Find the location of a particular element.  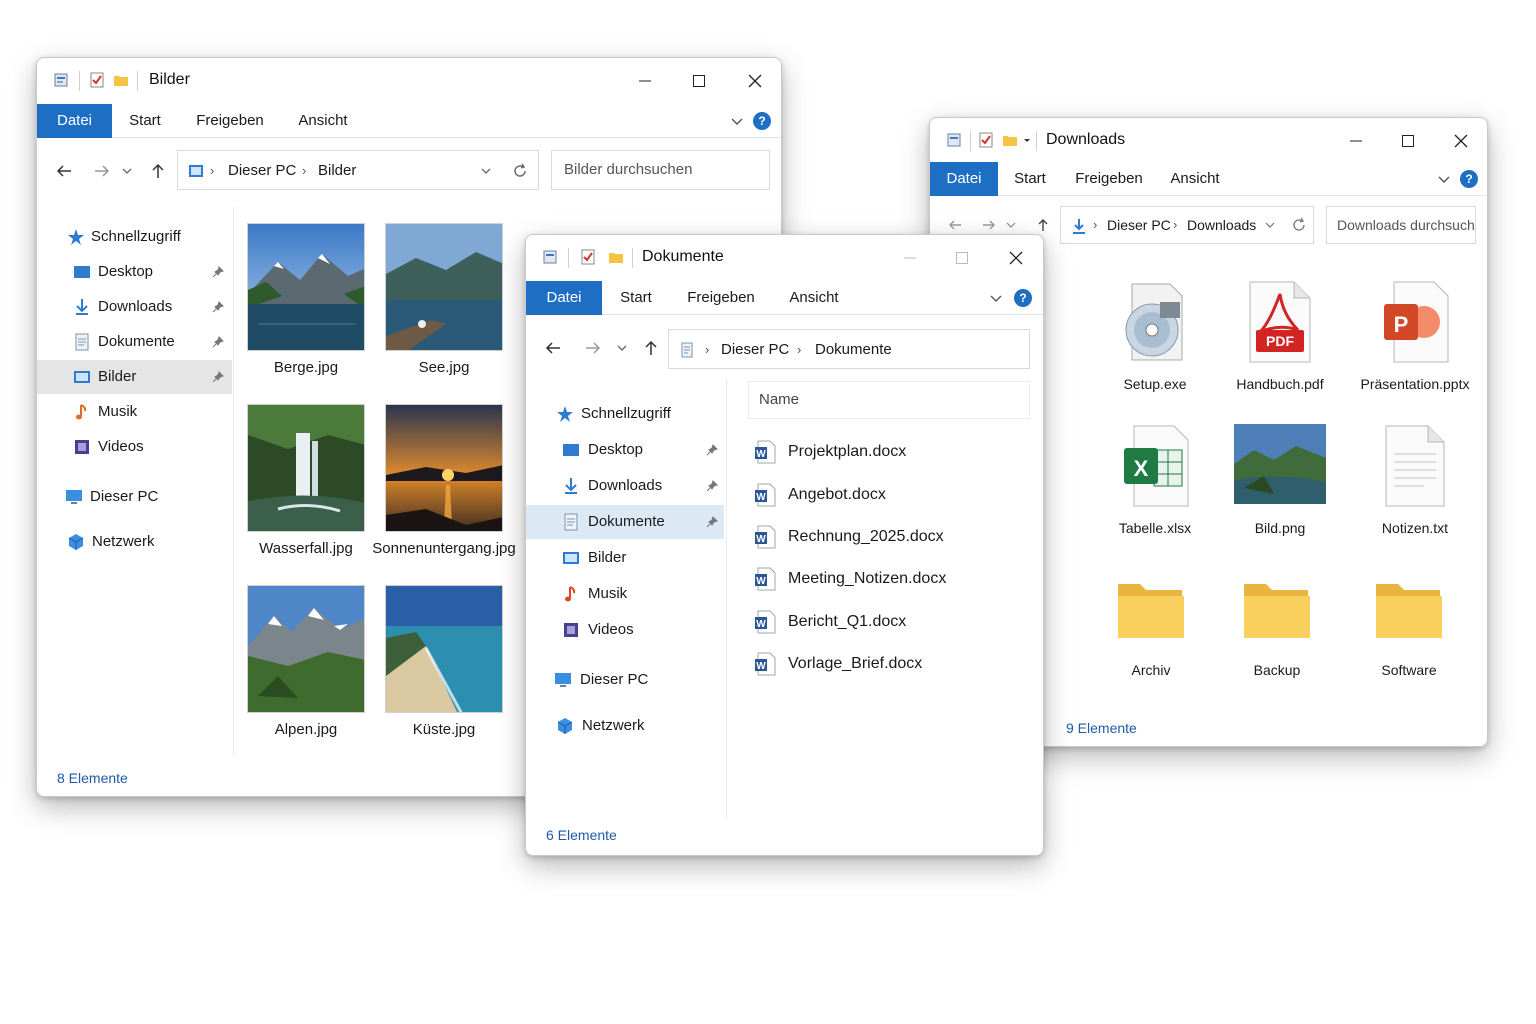

file-row: W Projektplan.docx is located at coordinates (892, 453).